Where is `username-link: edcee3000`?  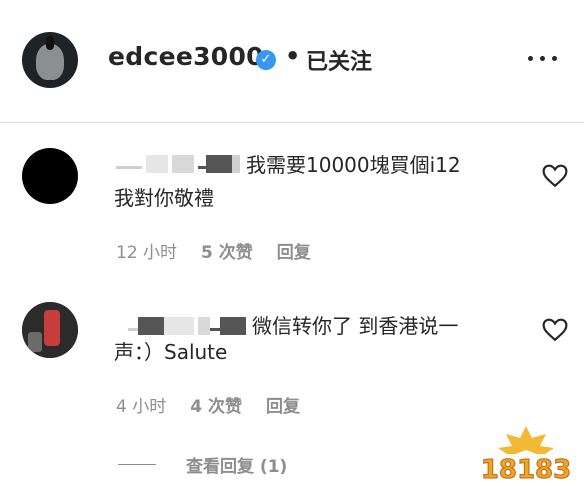
username-link: edcee3000 is located at coordinates (186, 56).